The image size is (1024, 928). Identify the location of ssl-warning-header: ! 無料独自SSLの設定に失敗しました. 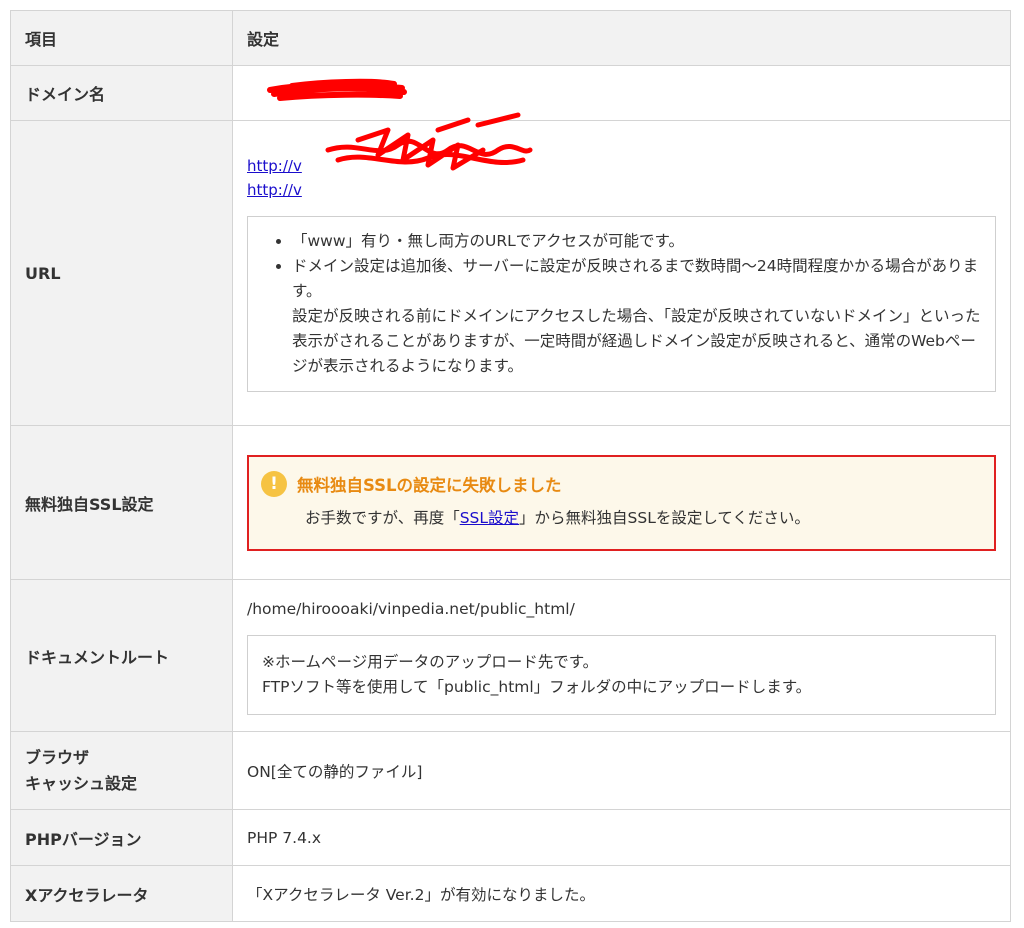
(621, 483).